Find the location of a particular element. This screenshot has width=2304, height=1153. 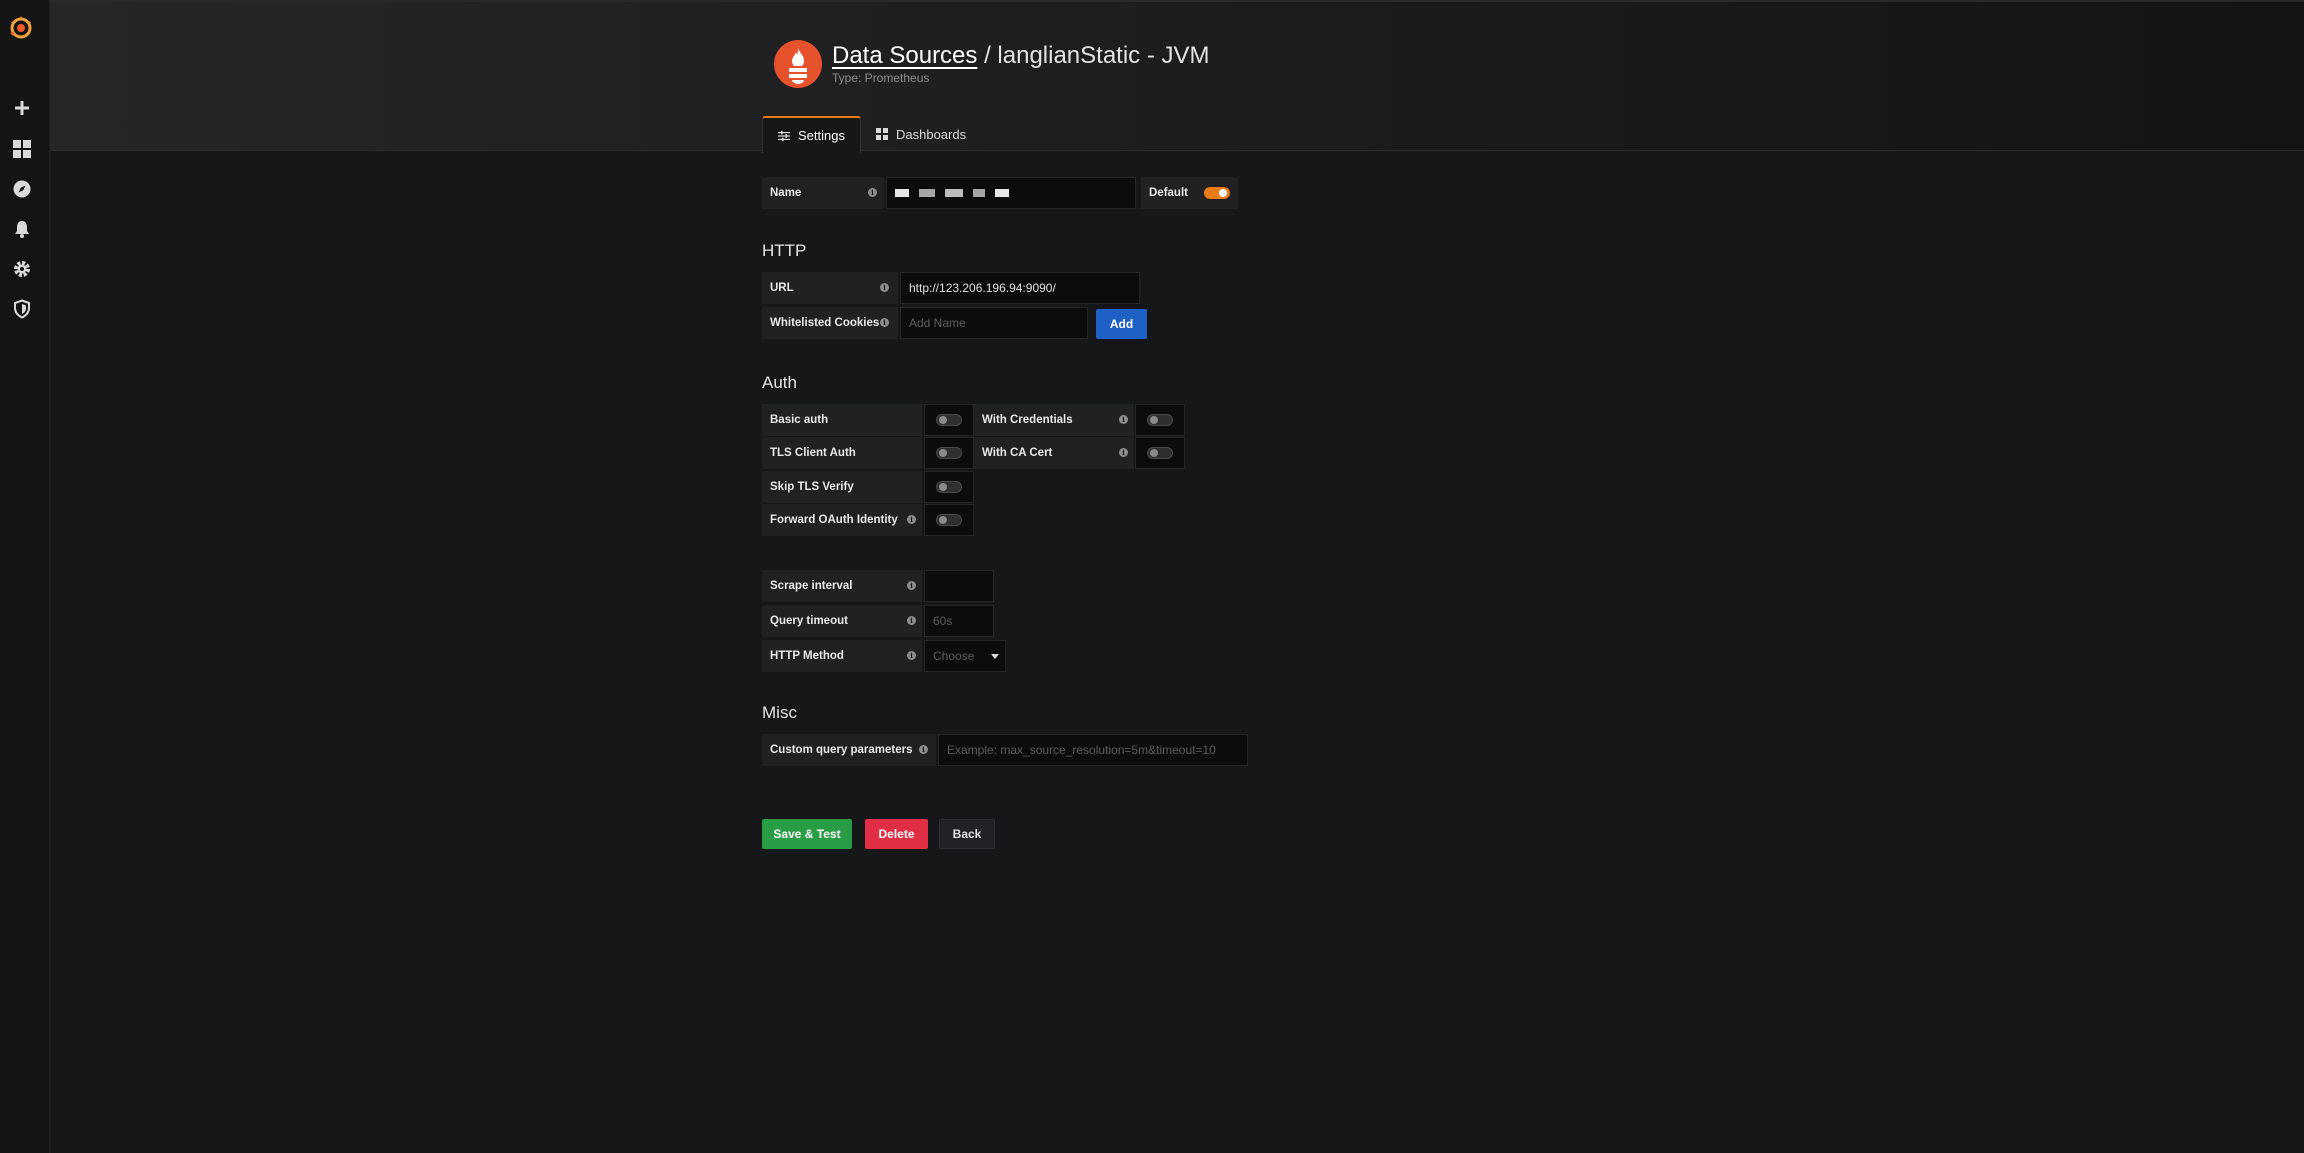

back-button: Back is located at coordinates (967, 834).